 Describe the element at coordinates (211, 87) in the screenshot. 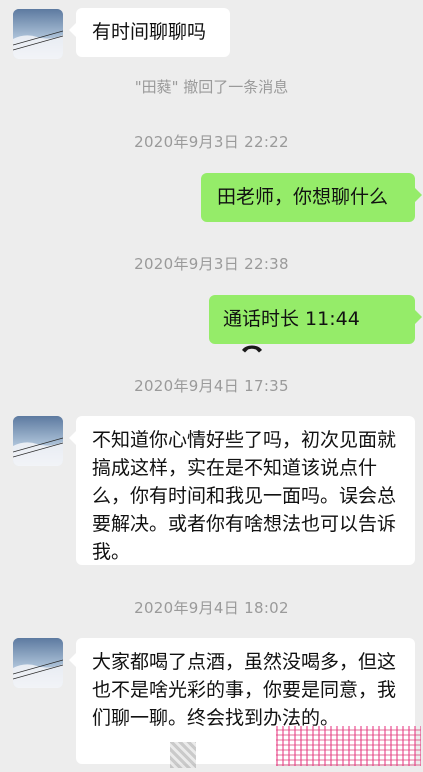

I see `recall-notice: "田蕤" 撤回了一条消息` at that location.